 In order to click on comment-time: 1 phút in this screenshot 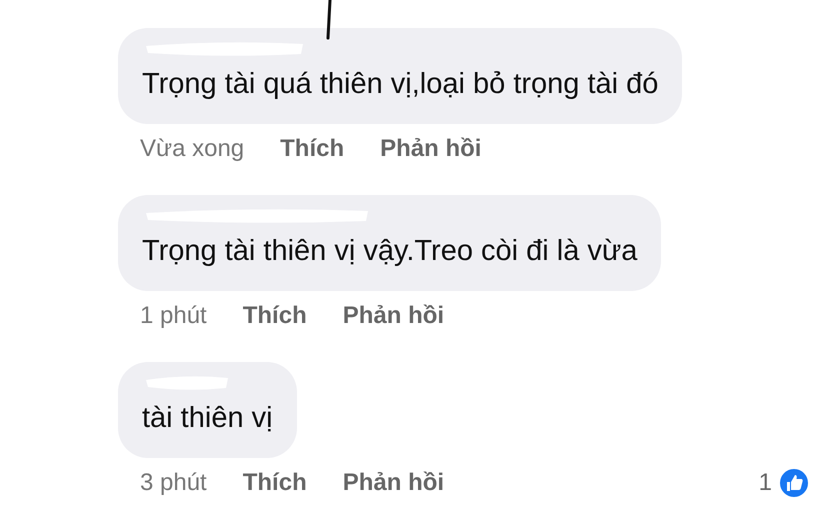, I will do `click(173, 316)`.